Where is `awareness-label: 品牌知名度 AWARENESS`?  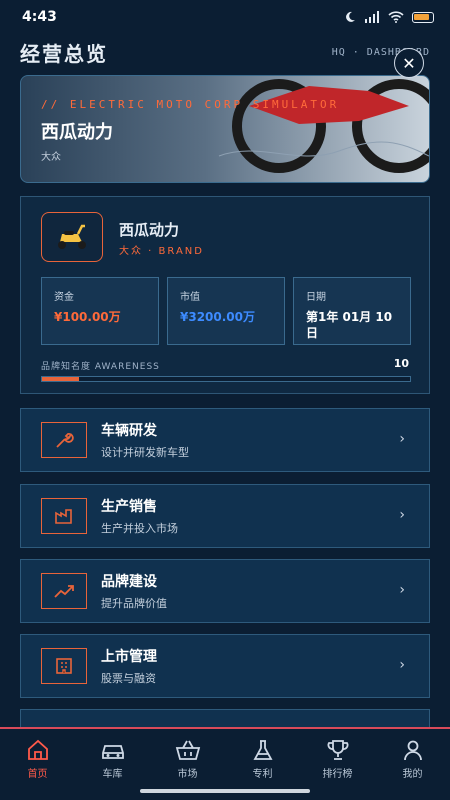
awareness-label: 品牌知名度 AWARENESS is located at coordinates (100, 367).